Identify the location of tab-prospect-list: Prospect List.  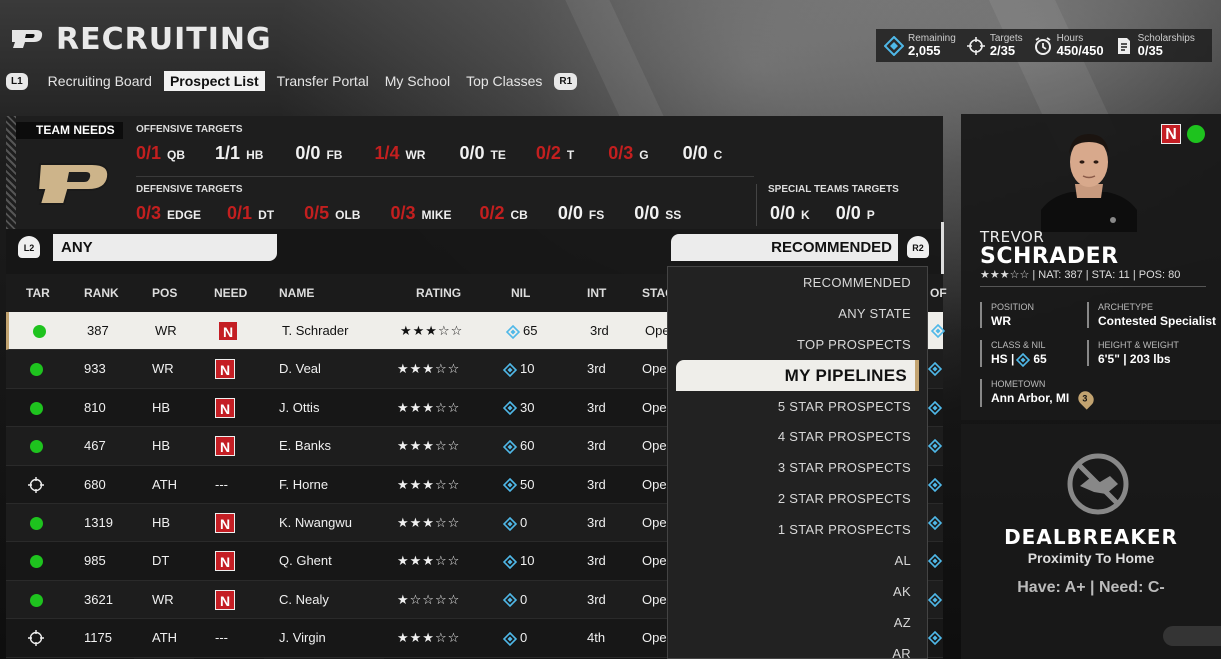
(214, 81).